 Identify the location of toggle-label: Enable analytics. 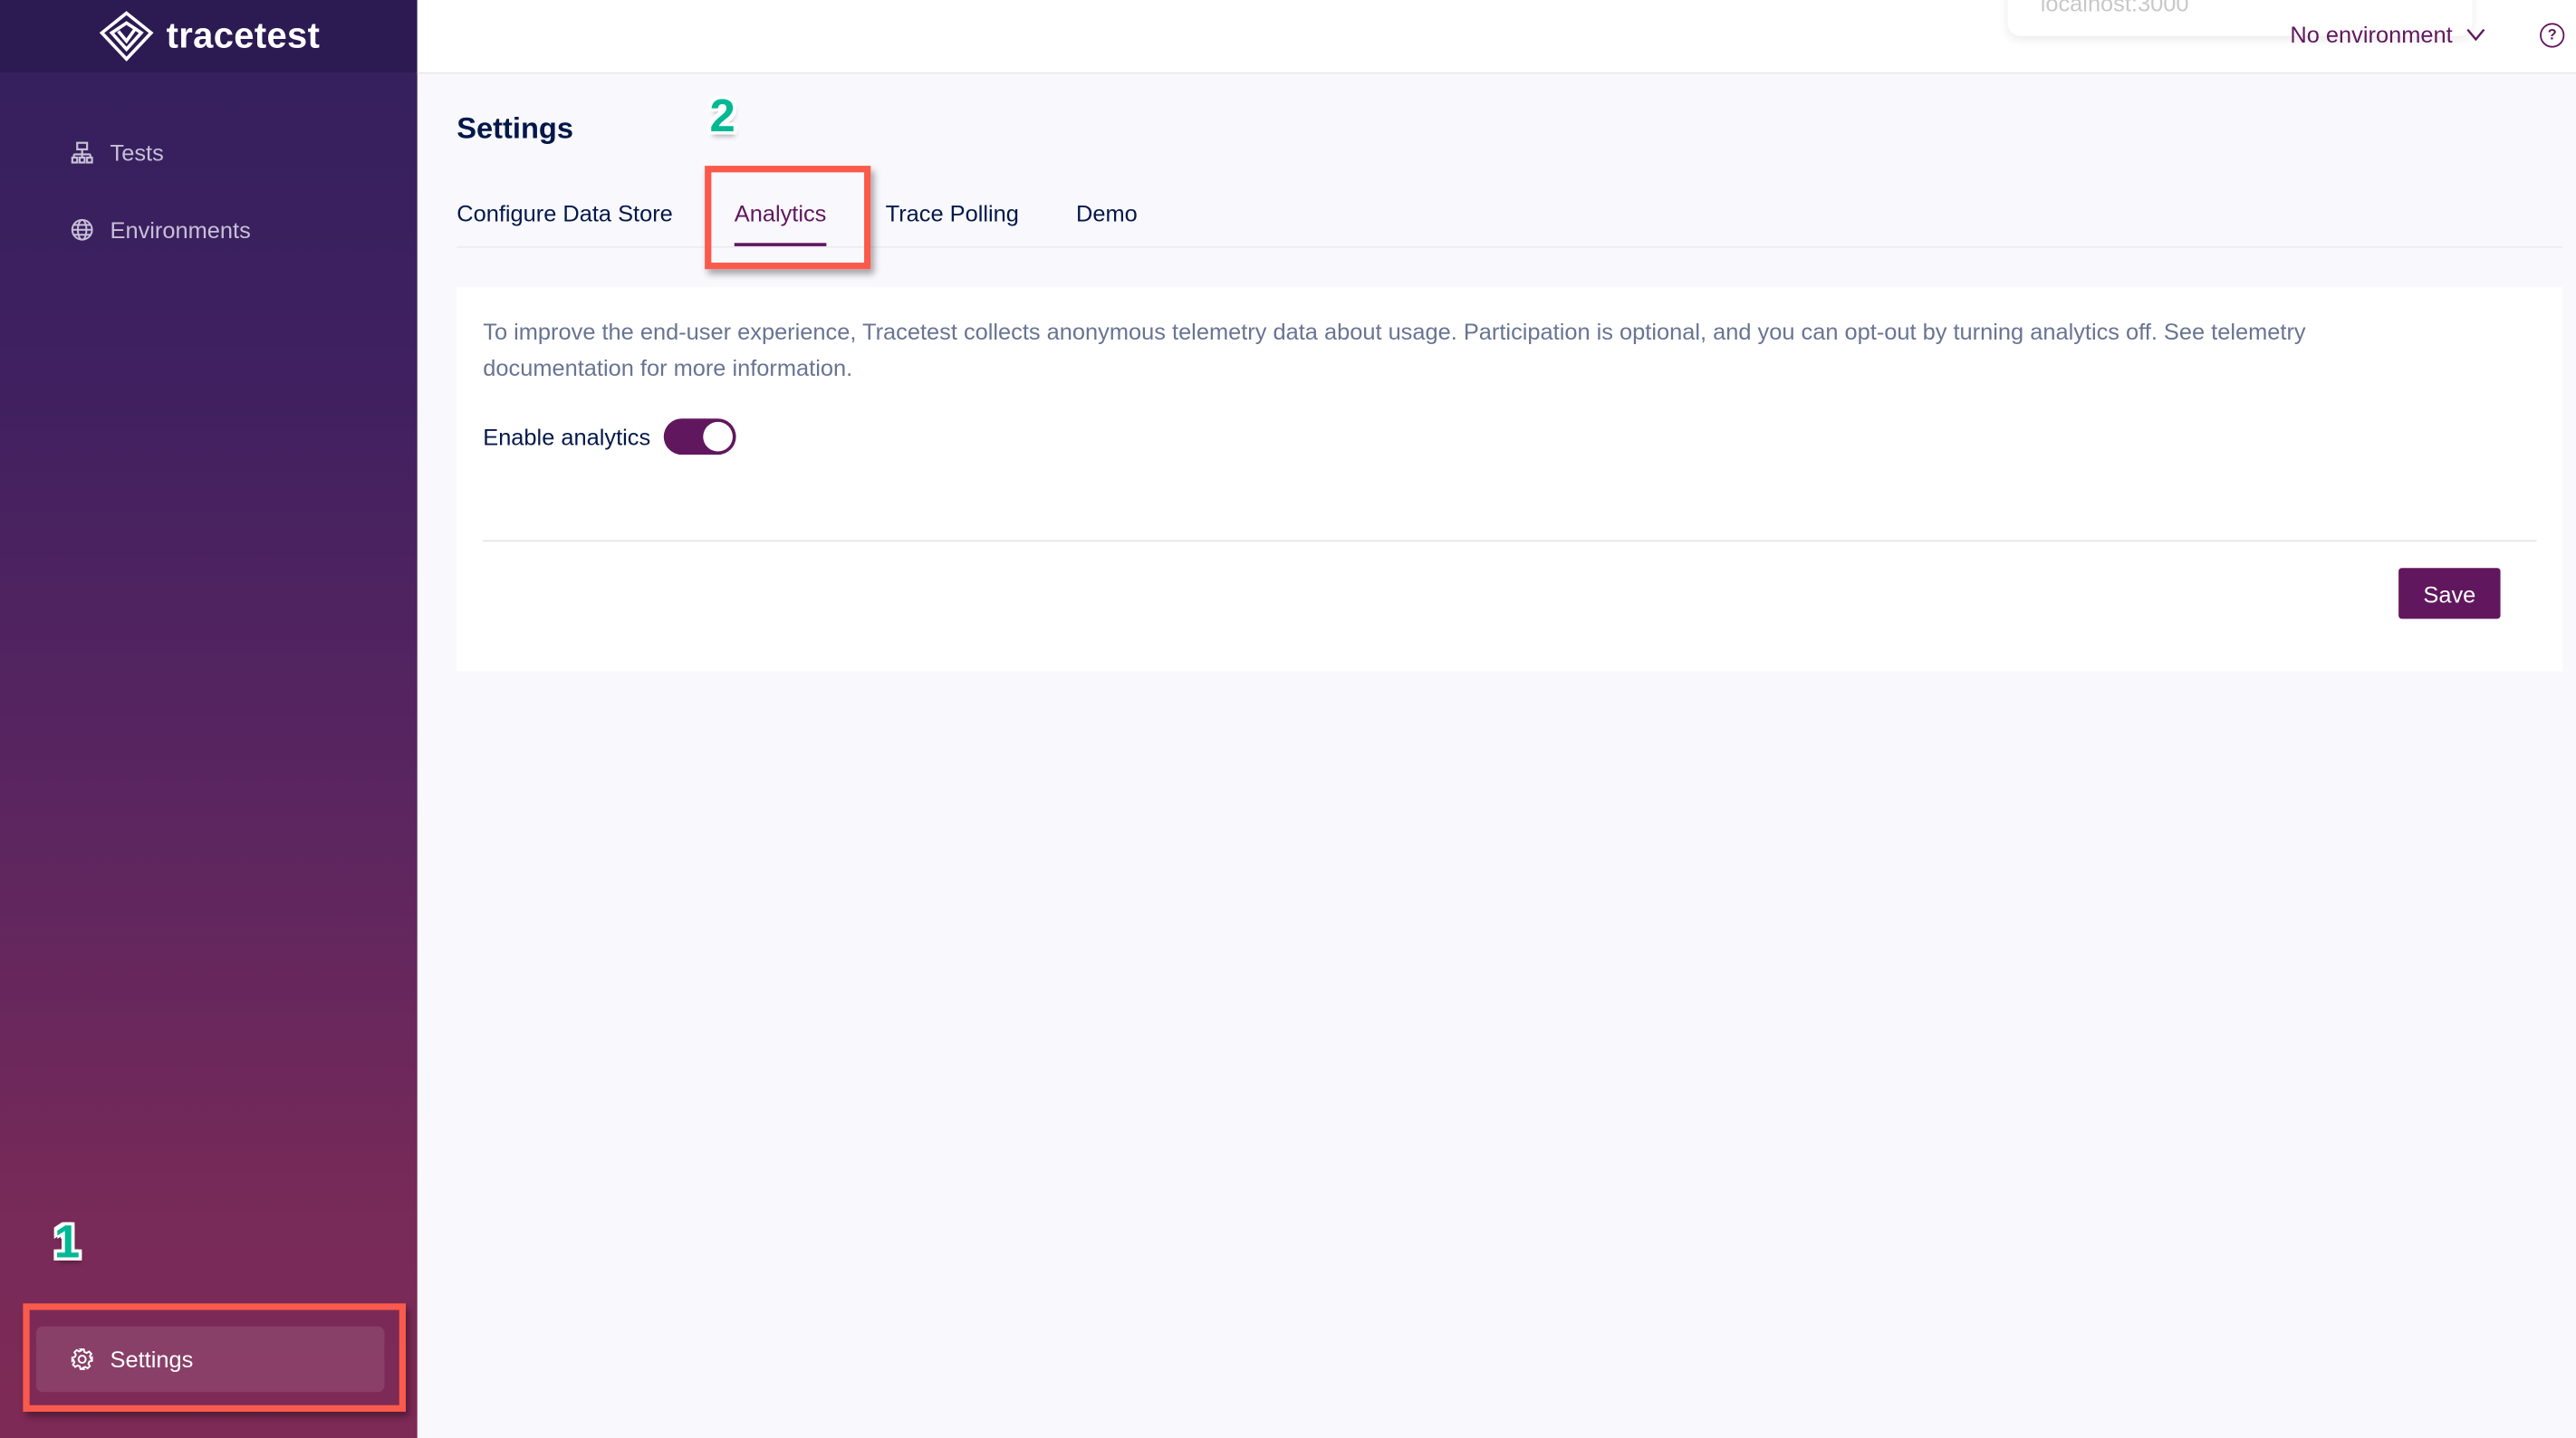
(567, 437).